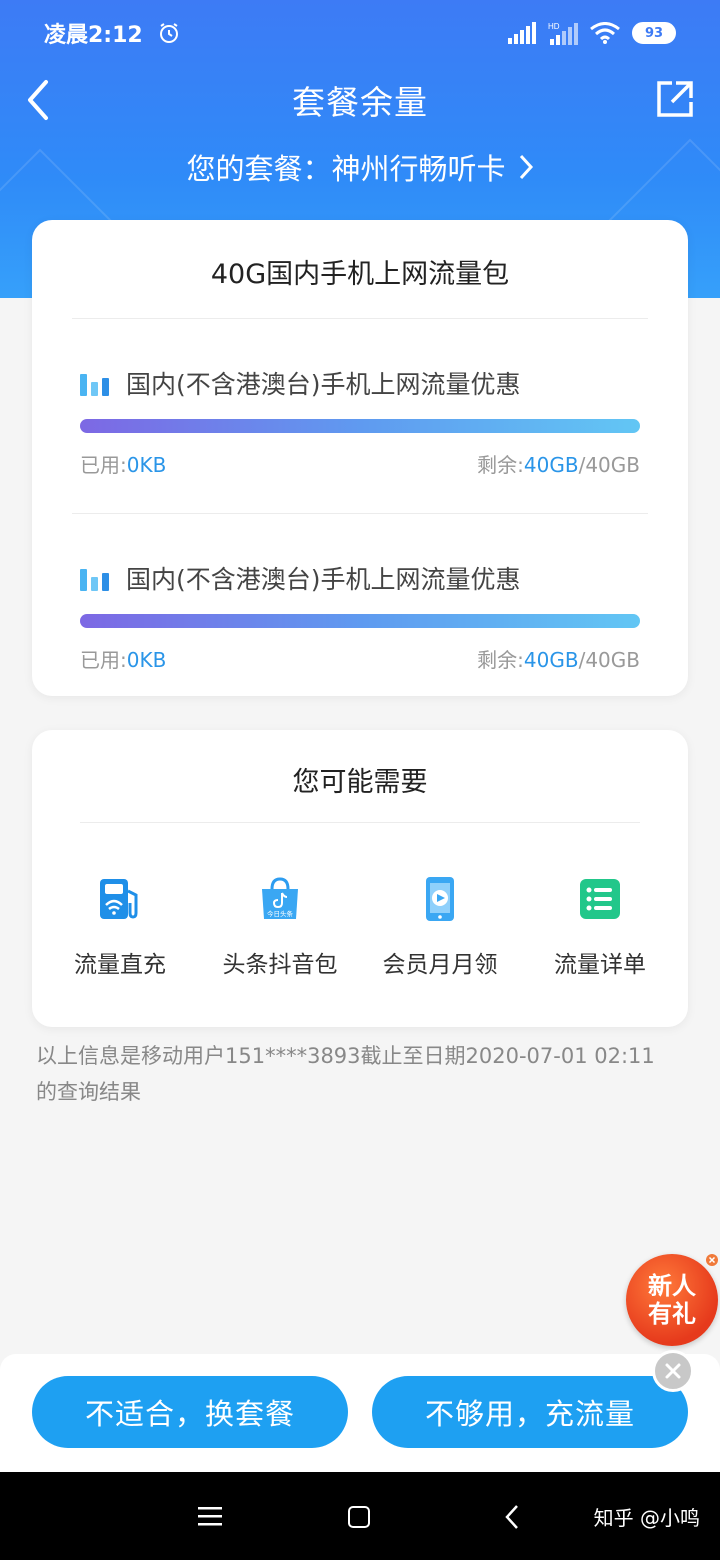  I want to click on battery-indicator: 93, so click(654, 33).